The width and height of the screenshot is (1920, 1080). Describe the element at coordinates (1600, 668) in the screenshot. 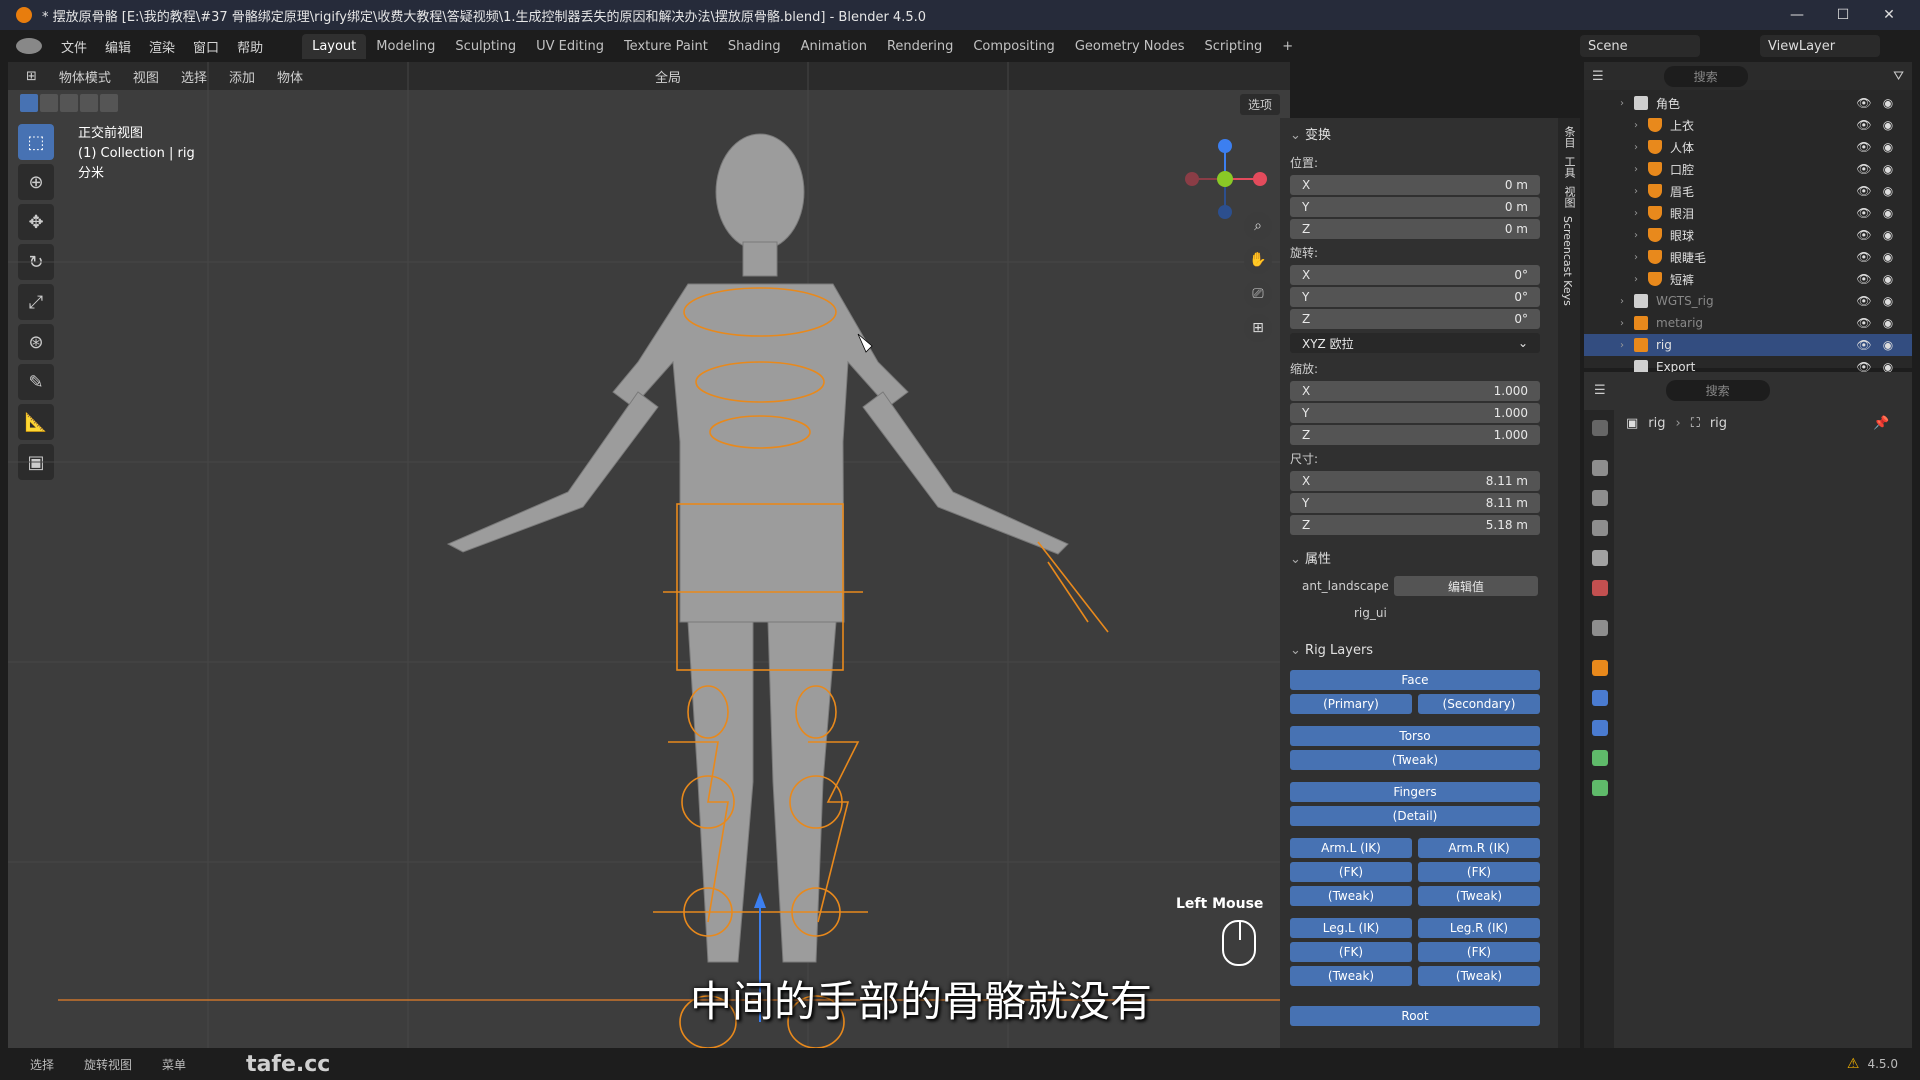

I see `object-properties-icon` at that location.